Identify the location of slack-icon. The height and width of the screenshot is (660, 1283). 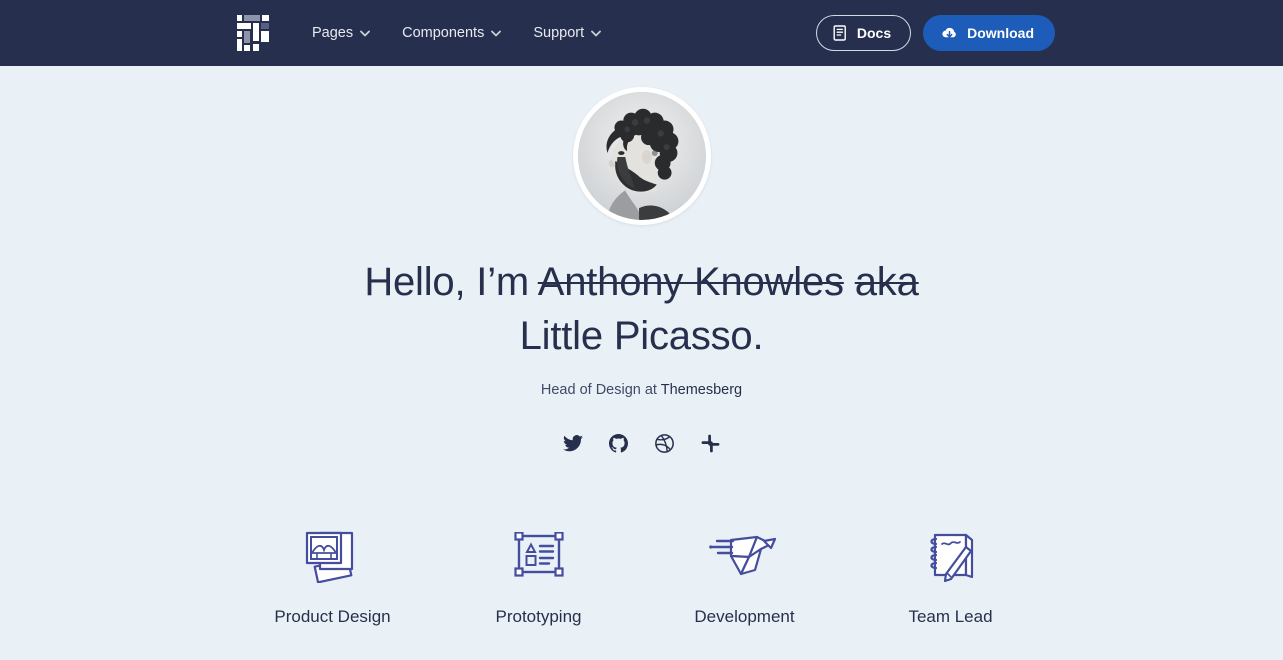
(710, 443).